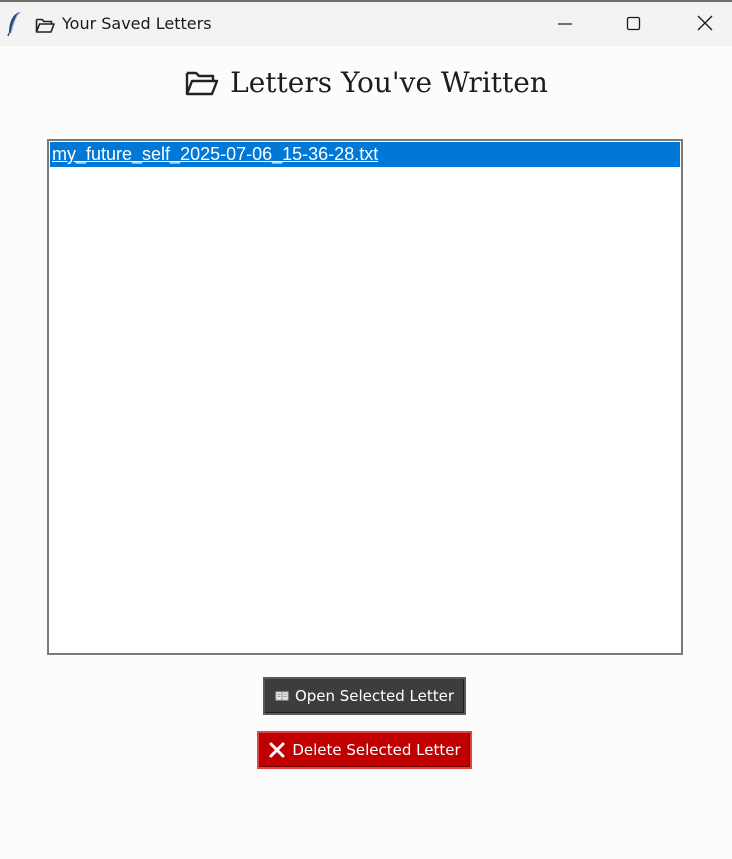 Image resolution: width=732 pixels, height=859 pixels. I want to click on list-item-letter: my_future_self_2025-07-06_15-36-28.txt, so click(365, 154).